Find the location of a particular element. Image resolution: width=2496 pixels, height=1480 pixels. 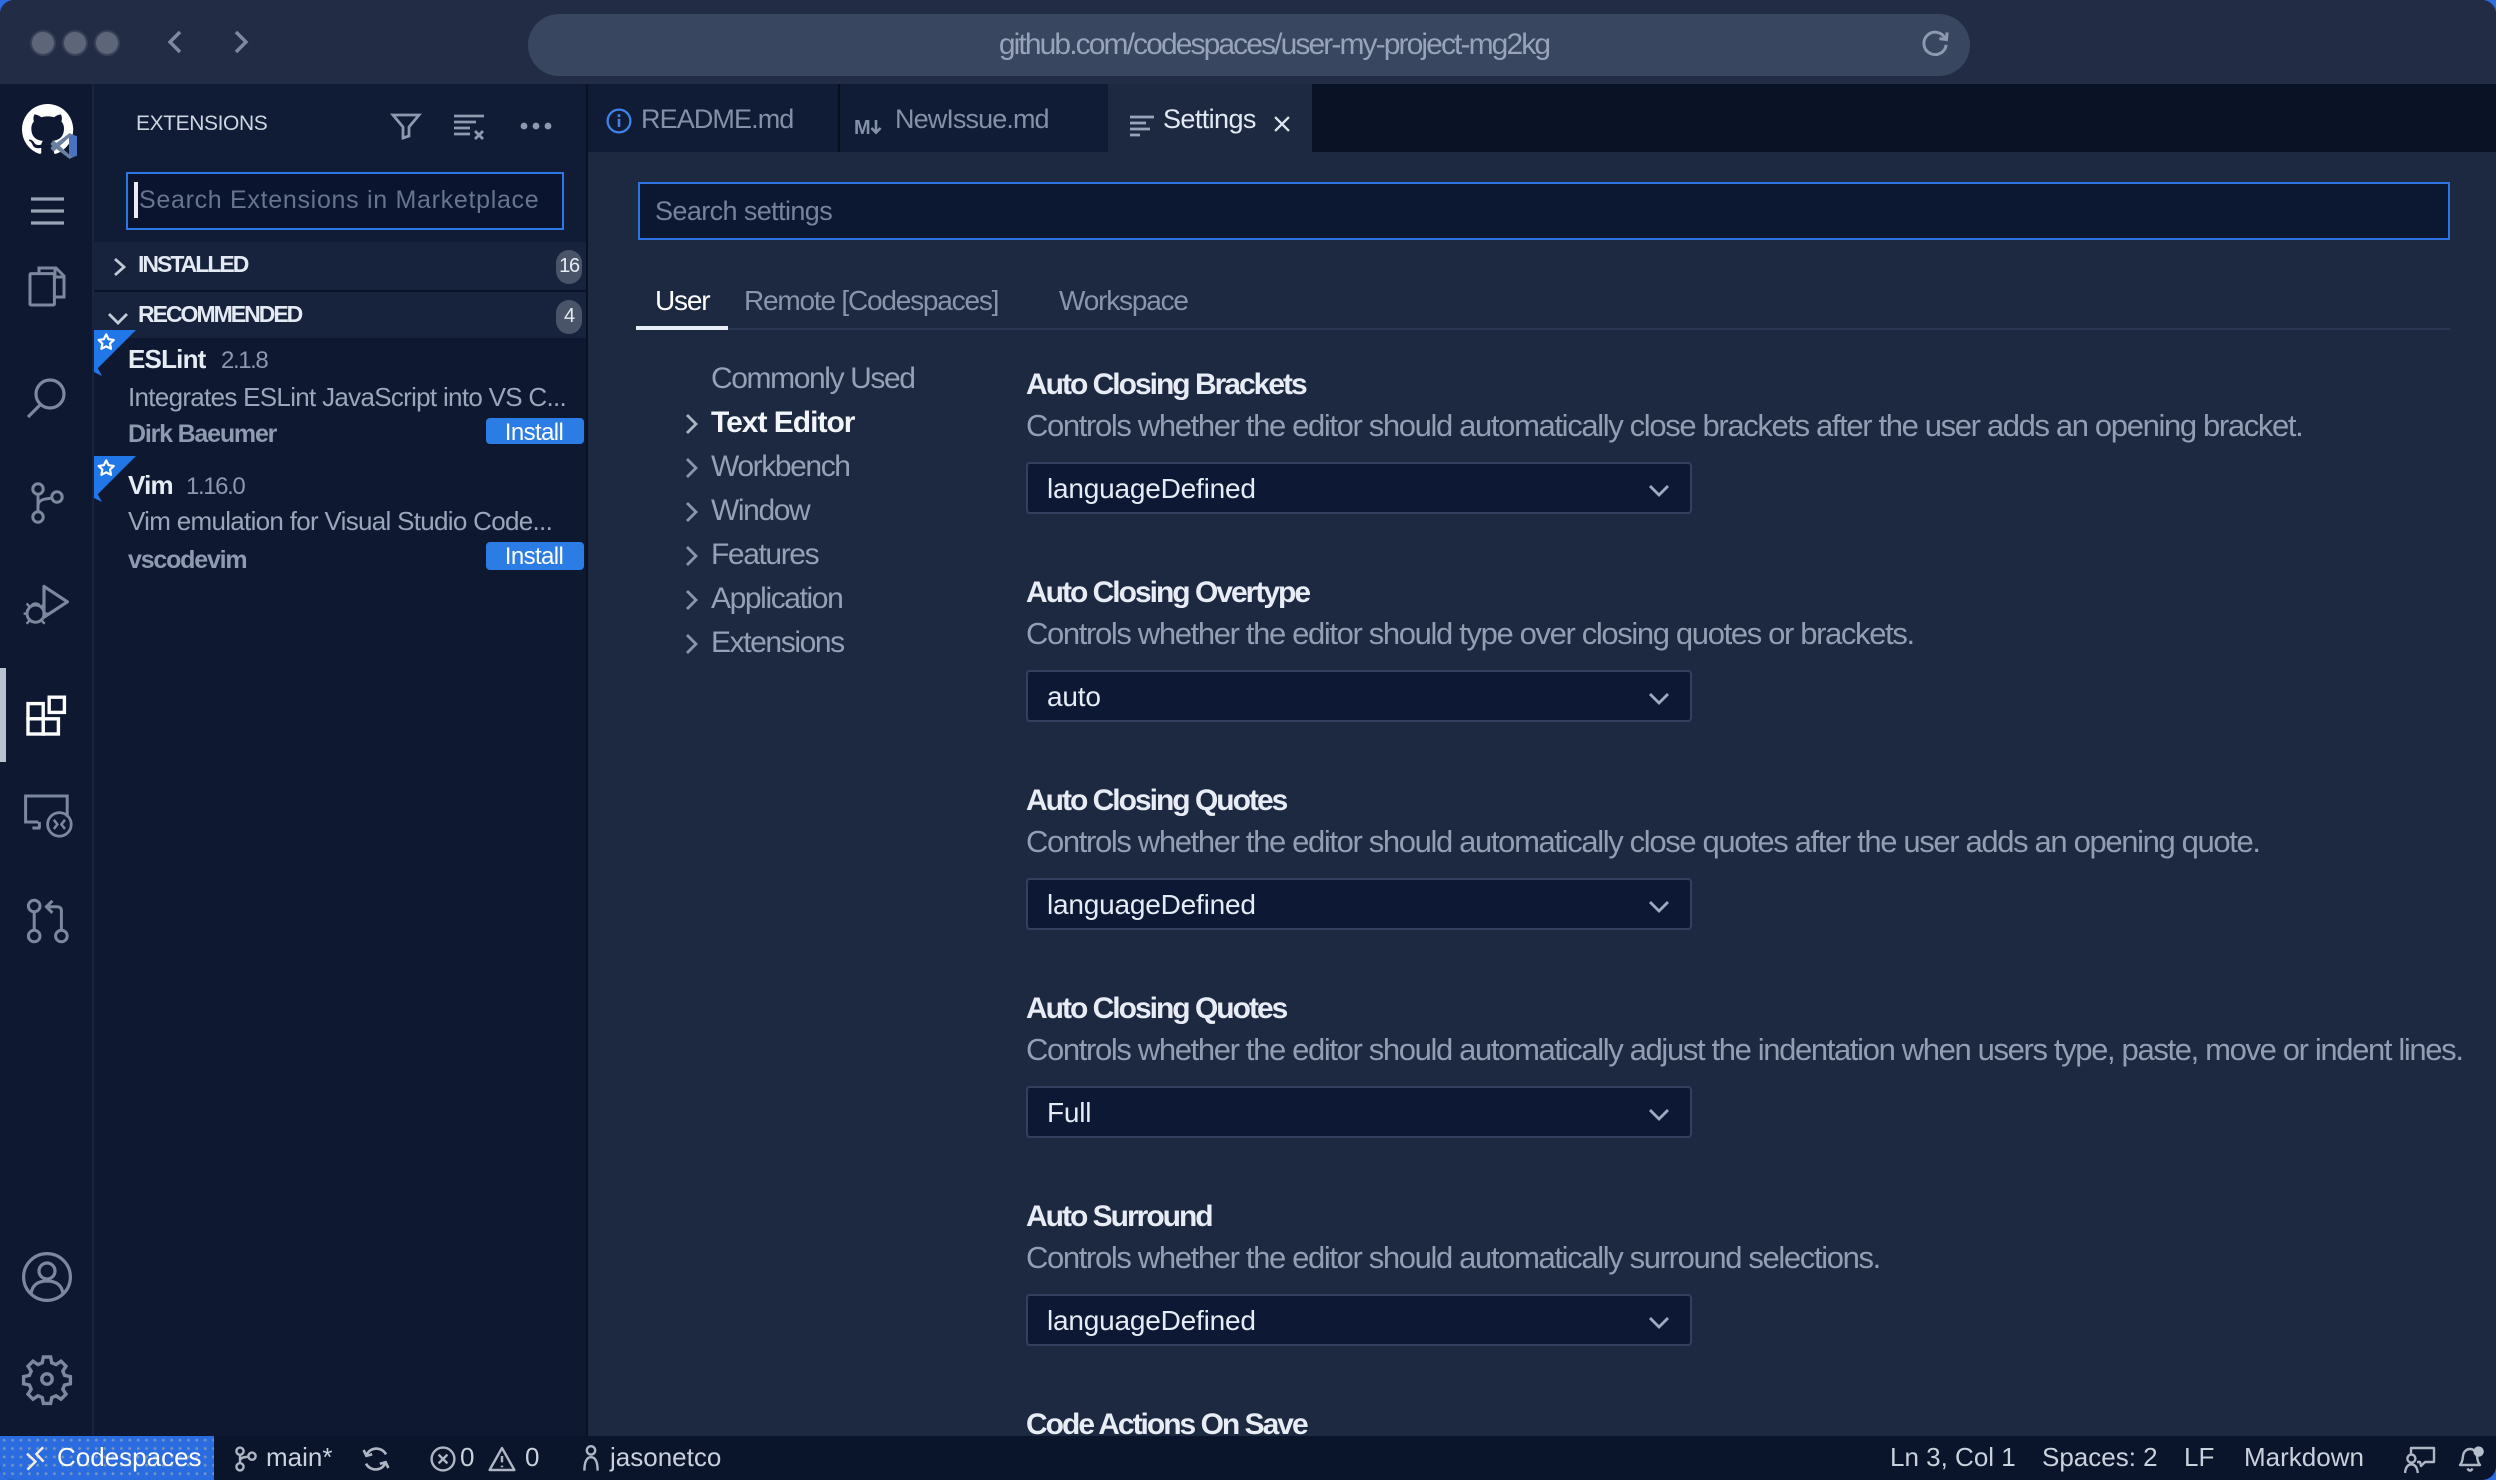

svg-text: M is located at coordinates (862, 128).